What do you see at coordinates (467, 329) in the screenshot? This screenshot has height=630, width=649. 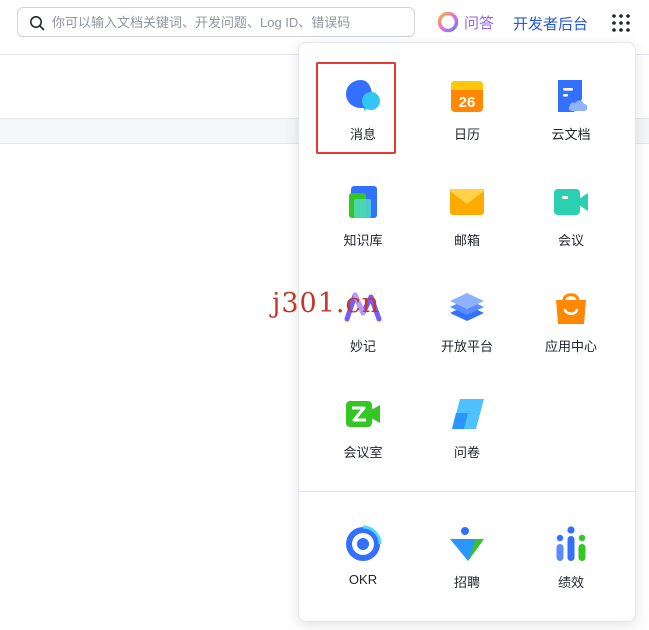 I see `app-open-platform: 开放平台` at bounding box center [467, 329].